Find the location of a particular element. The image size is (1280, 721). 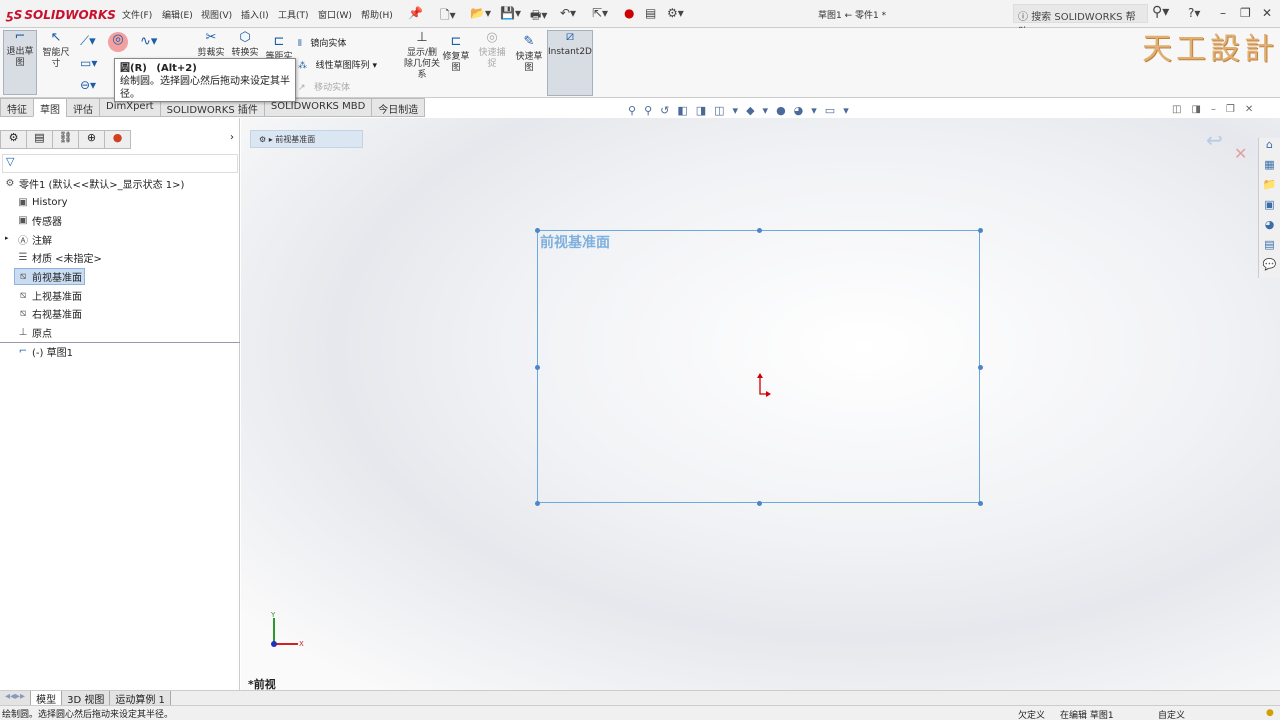

move-entities-button: ↗ 移动实体 is located at coordinates (324, 86).